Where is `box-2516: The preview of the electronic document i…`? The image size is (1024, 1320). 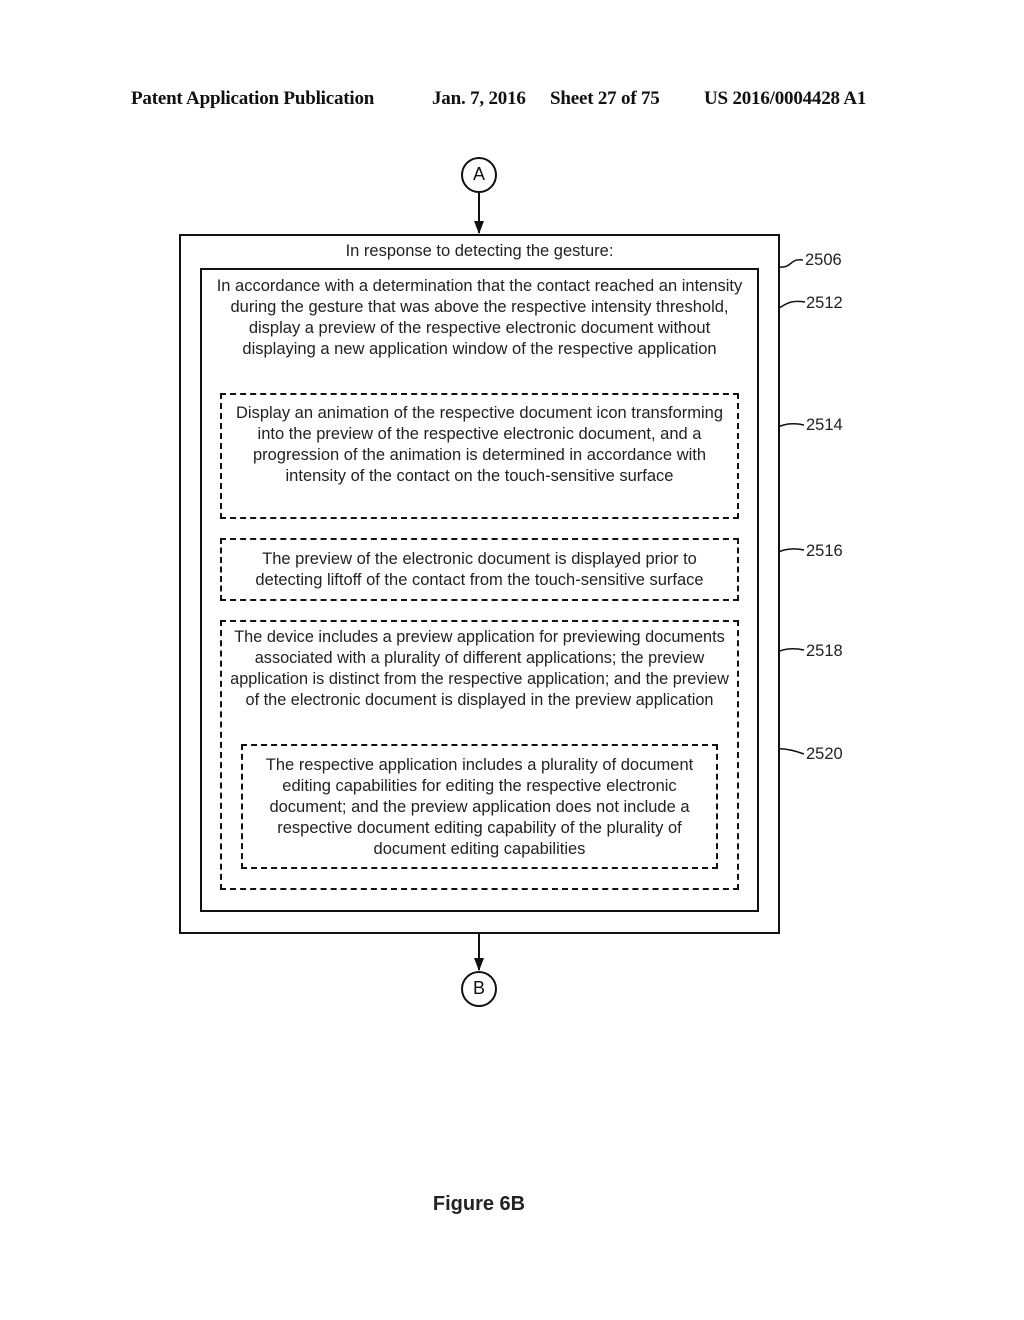 box-2516: The preview of the electronic document i… is located at coordinates (479, 569).